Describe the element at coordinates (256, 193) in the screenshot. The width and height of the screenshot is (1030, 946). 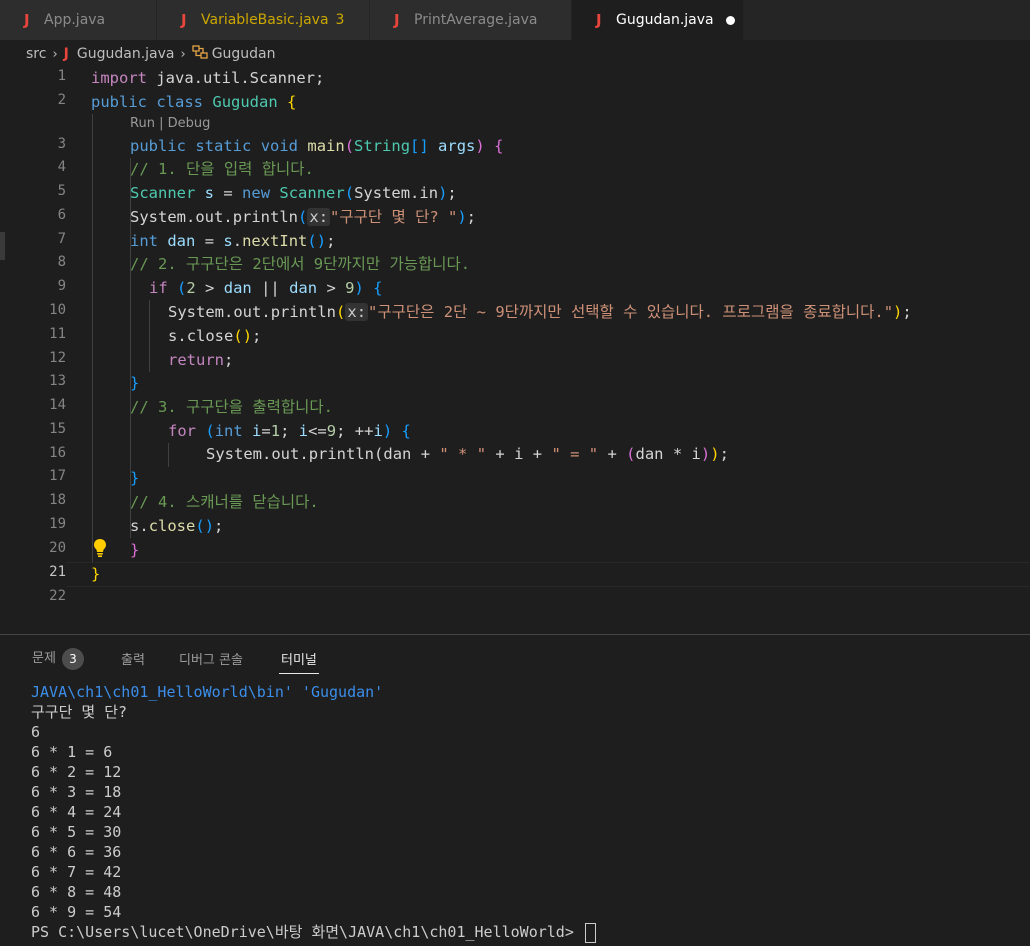
I see `keyword-new: new` at that location.